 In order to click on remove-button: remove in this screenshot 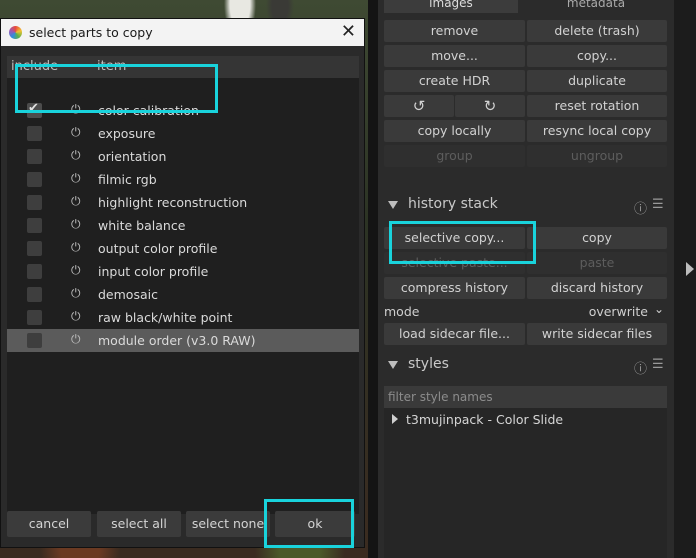, I will do `click(454, 31)`.